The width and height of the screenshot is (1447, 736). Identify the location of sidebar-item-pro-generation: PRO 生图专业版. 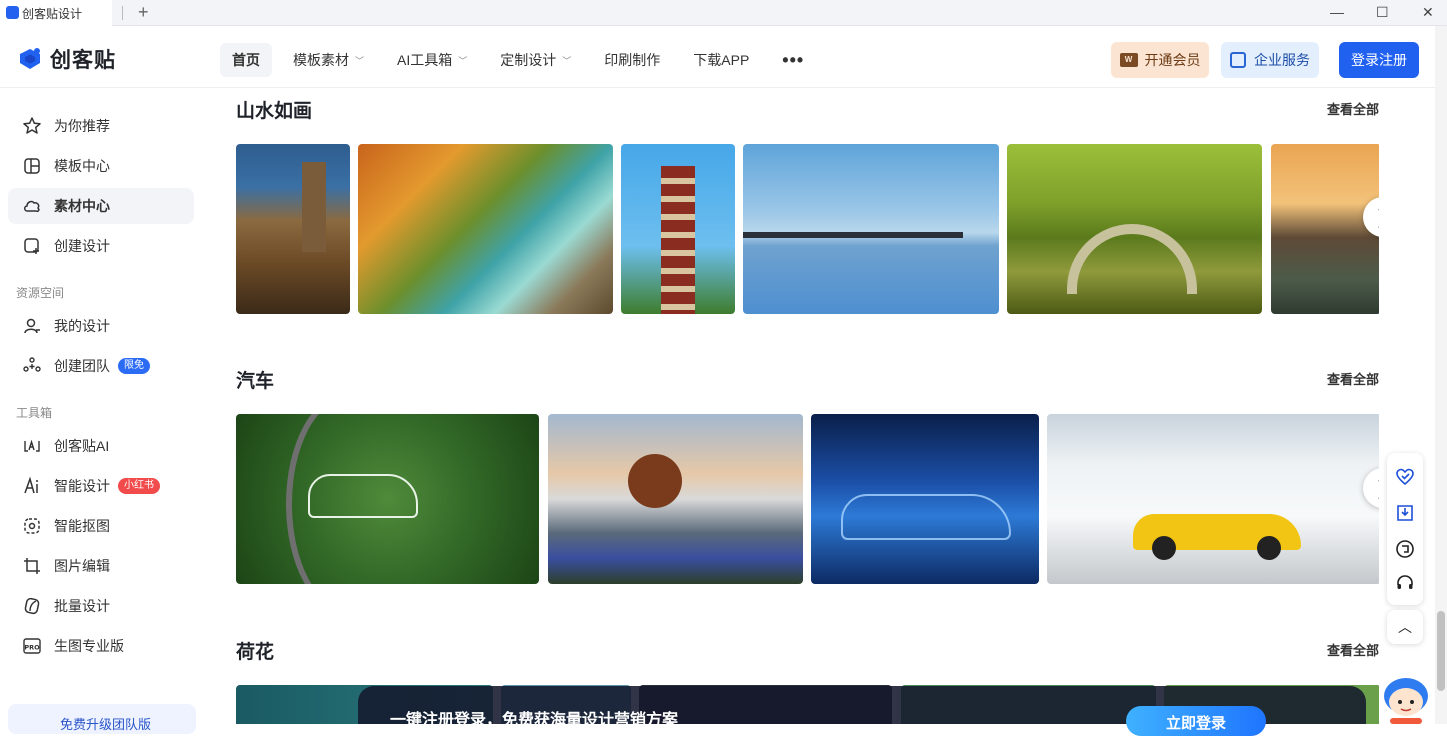
(101, 646).